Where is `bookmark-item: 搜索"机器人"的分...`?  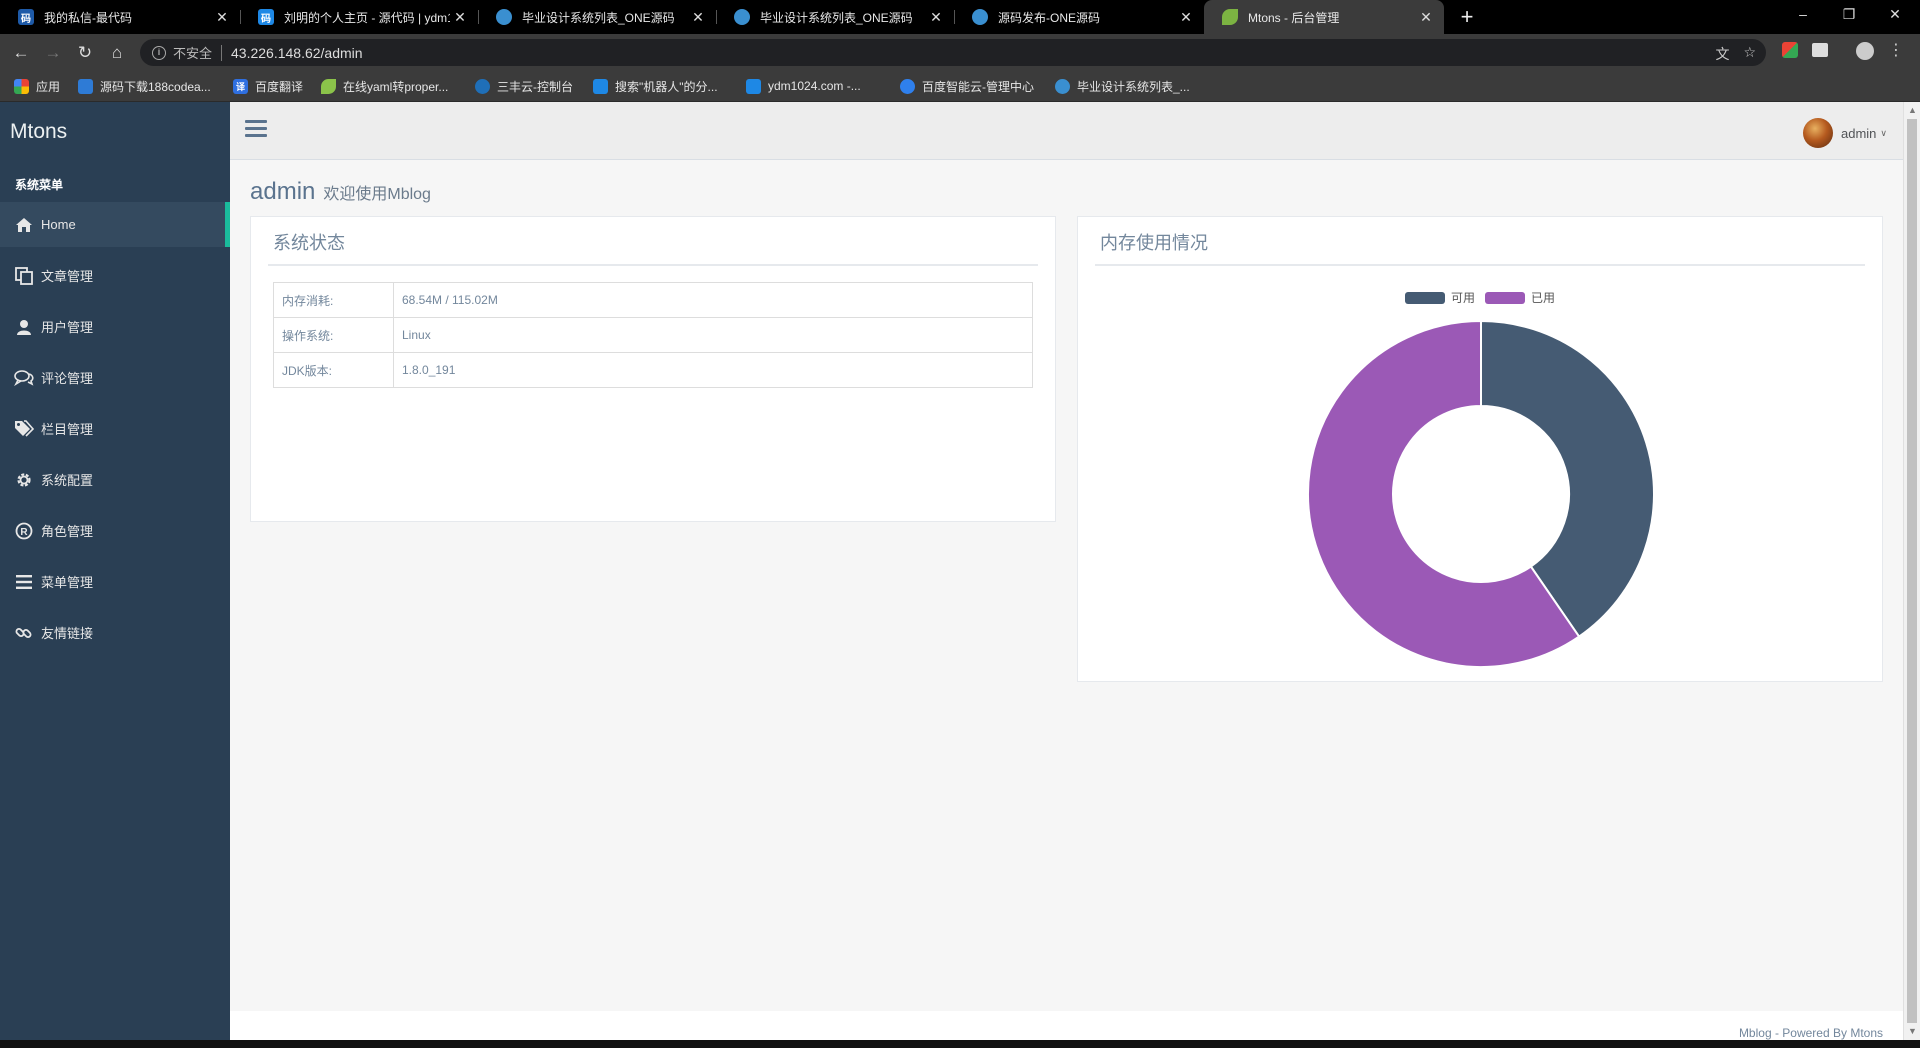
bookmark-item: 搜索"机器人"的分... is located at coordinates (655, 86).